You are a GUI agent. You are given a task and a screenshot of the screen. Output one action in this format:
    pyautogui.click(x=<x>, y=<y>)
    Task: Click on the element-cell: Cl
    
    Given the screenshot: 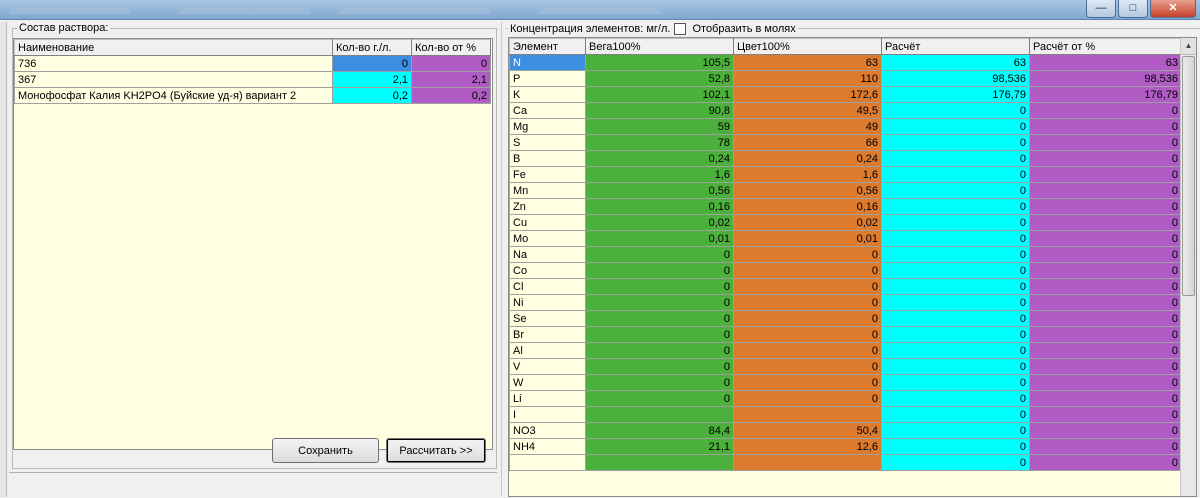 What is the action you would take?
    pyautogui.click(x=547, y=286)
    